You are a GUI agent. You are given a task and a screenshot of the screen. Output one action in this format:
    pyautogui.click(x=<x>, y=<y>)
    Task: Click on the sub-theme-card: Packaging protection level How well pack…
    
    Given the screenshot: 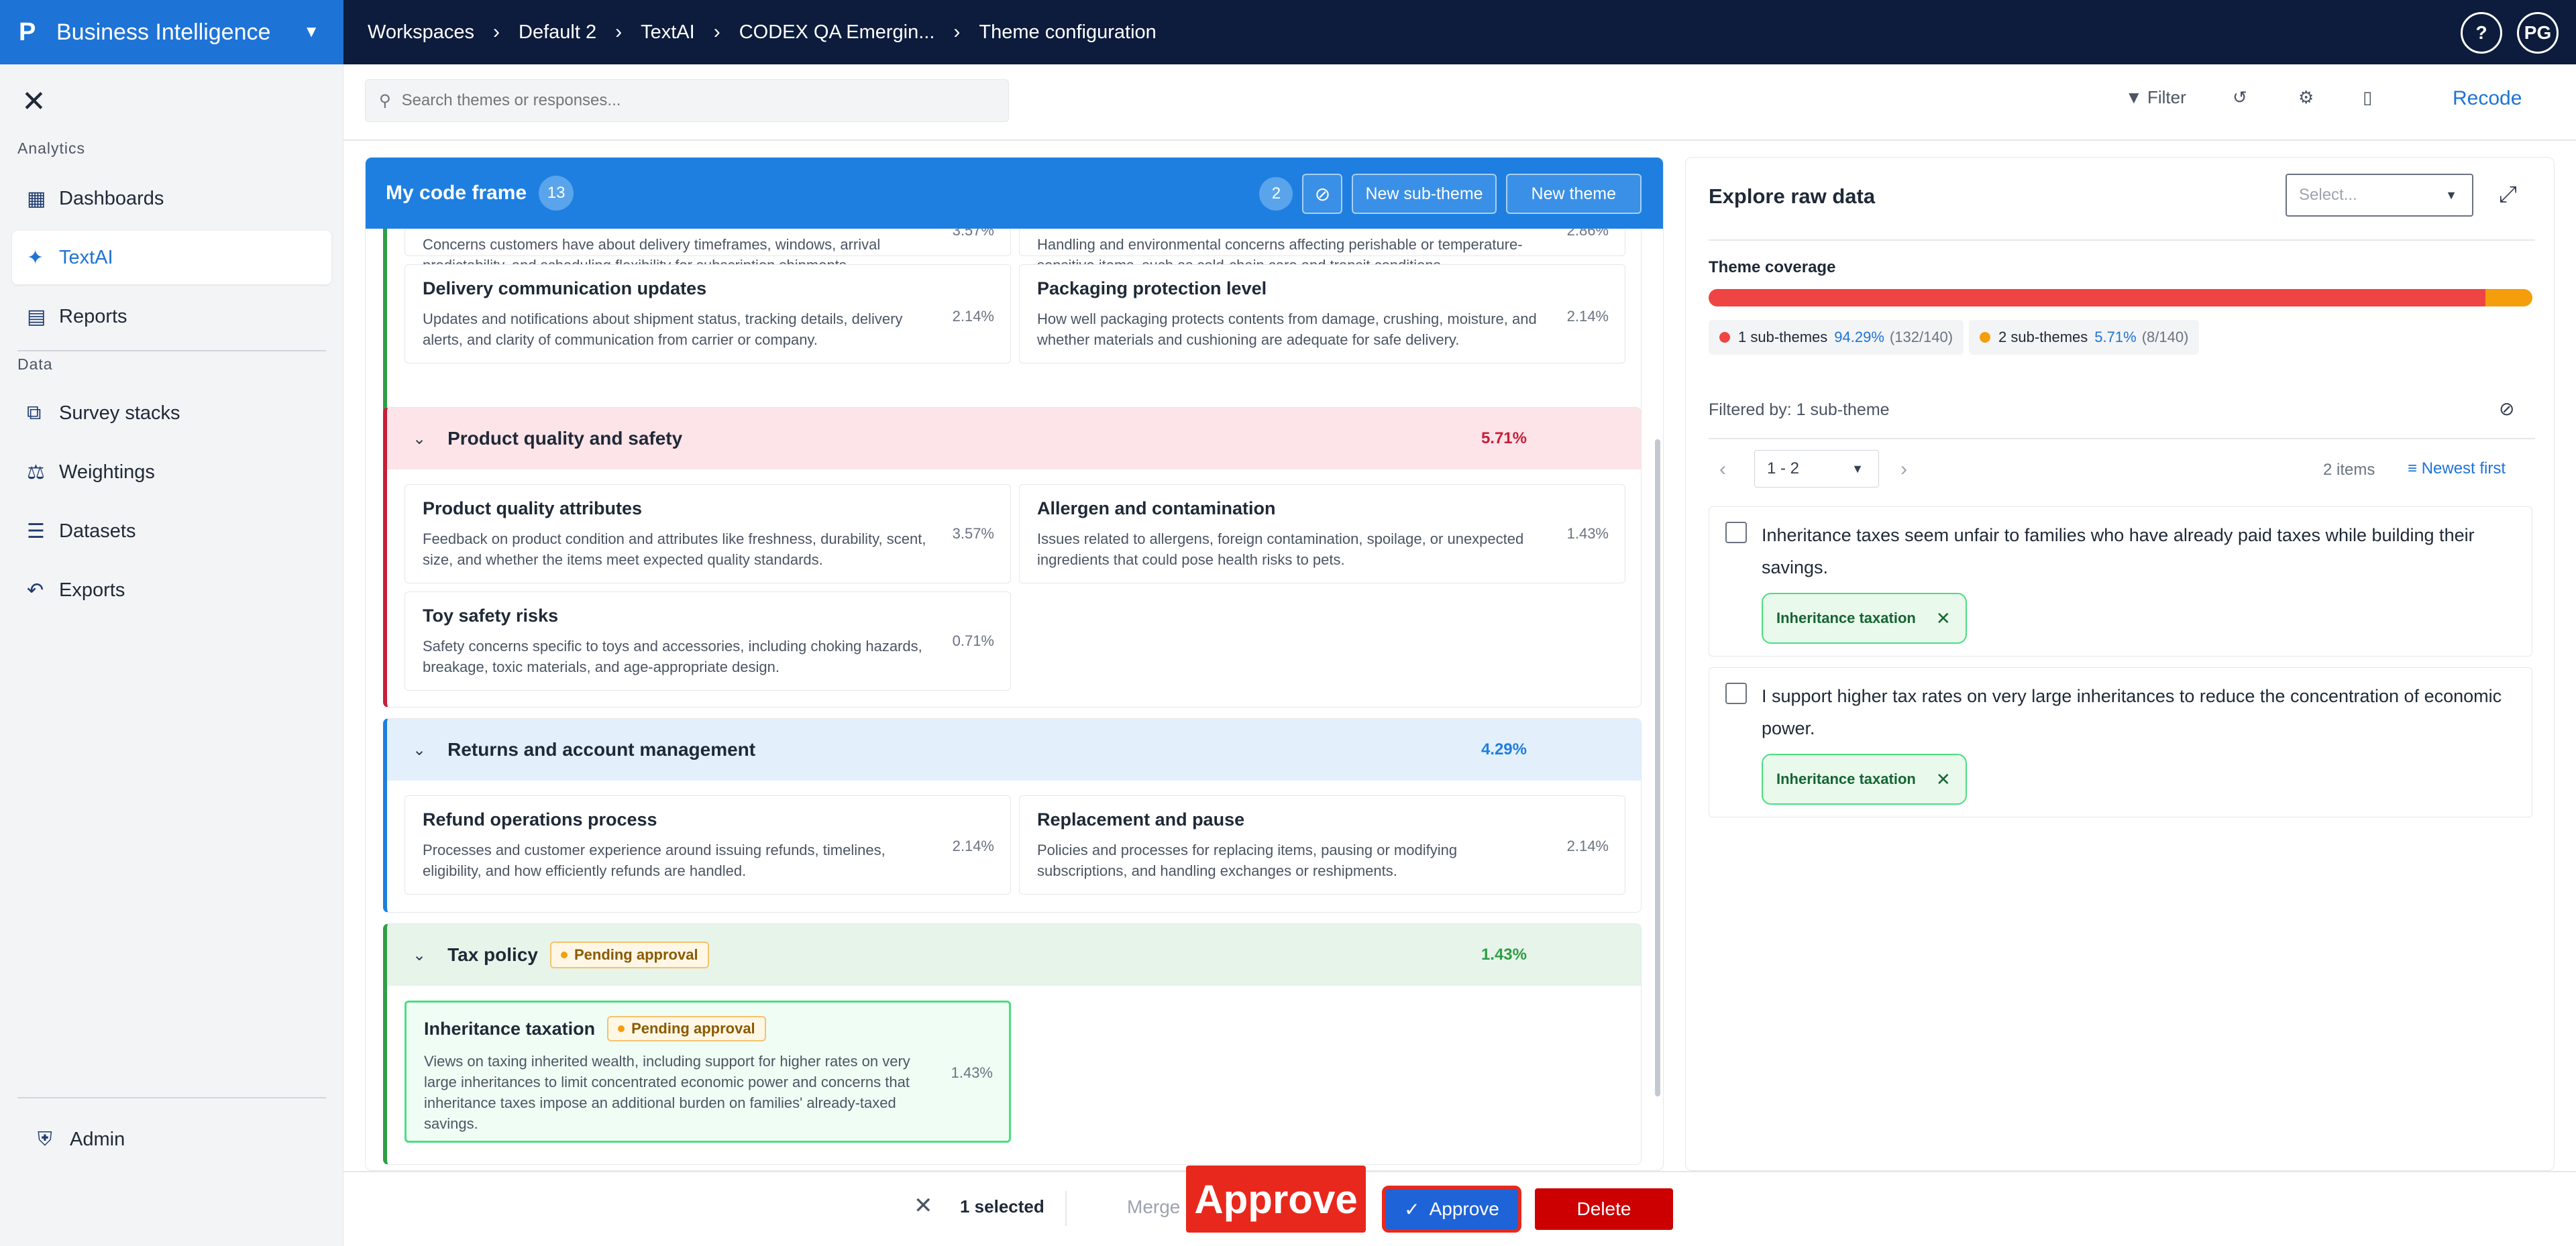 What is the action you would take?
    pyautogui.click(x=1322, y=313)
    